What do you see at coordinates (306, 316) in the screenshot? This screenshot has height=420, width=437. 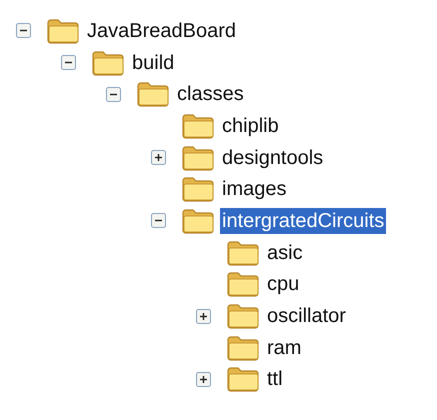 I see `tree-item-label: oscillator` at bounding box center [306, 316].